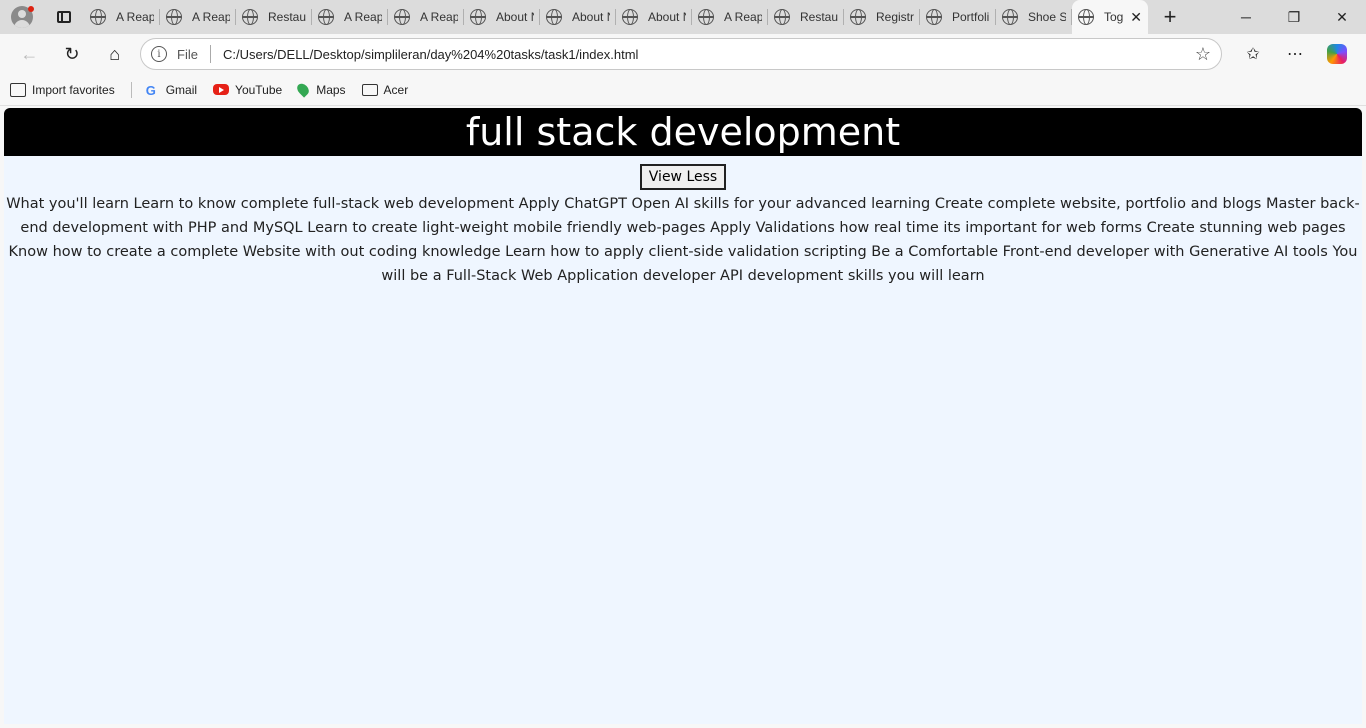 The image size is (1366, 728). I want to click on restore-button: ❐, so click(1294, 17).